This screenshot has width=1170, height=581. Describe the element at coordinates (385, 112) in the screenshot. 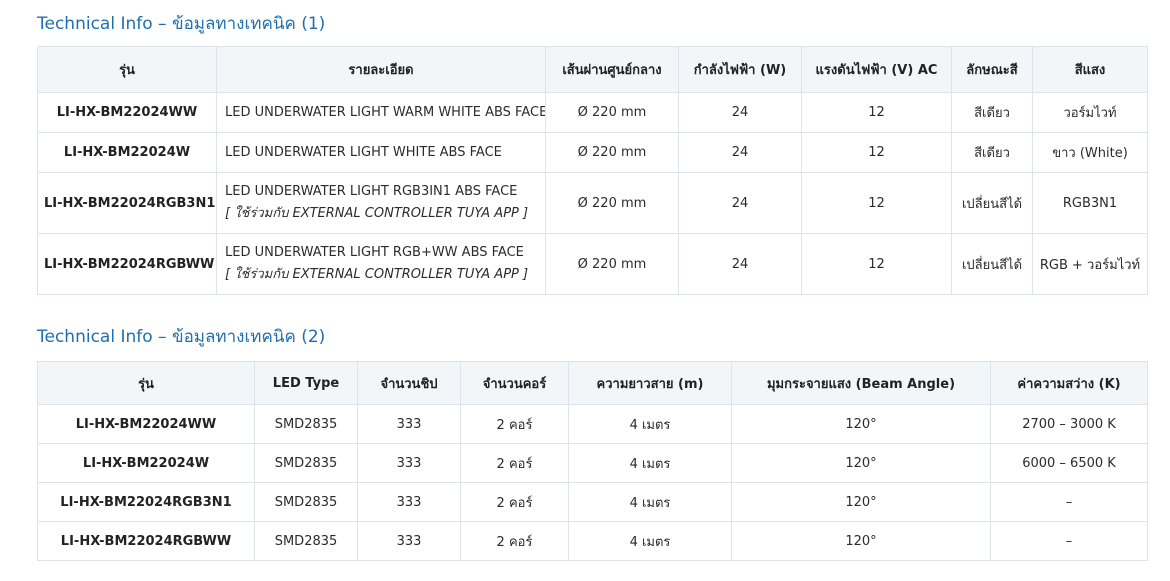

I see `description-text: LED UNDERWATER LIGHT WARM WHITE ABS FACE` at that location.